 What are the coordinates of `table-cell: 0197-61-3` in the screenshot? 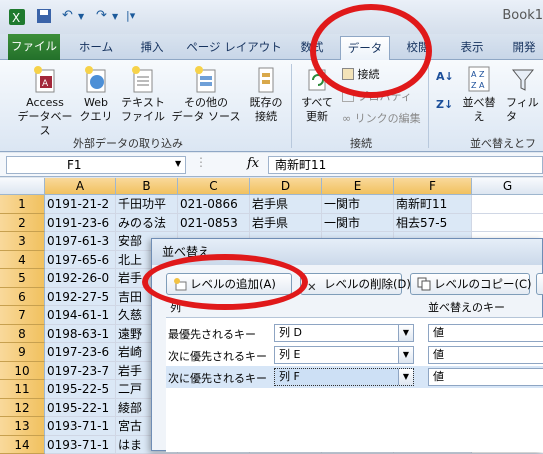 It's located at (80, 241).